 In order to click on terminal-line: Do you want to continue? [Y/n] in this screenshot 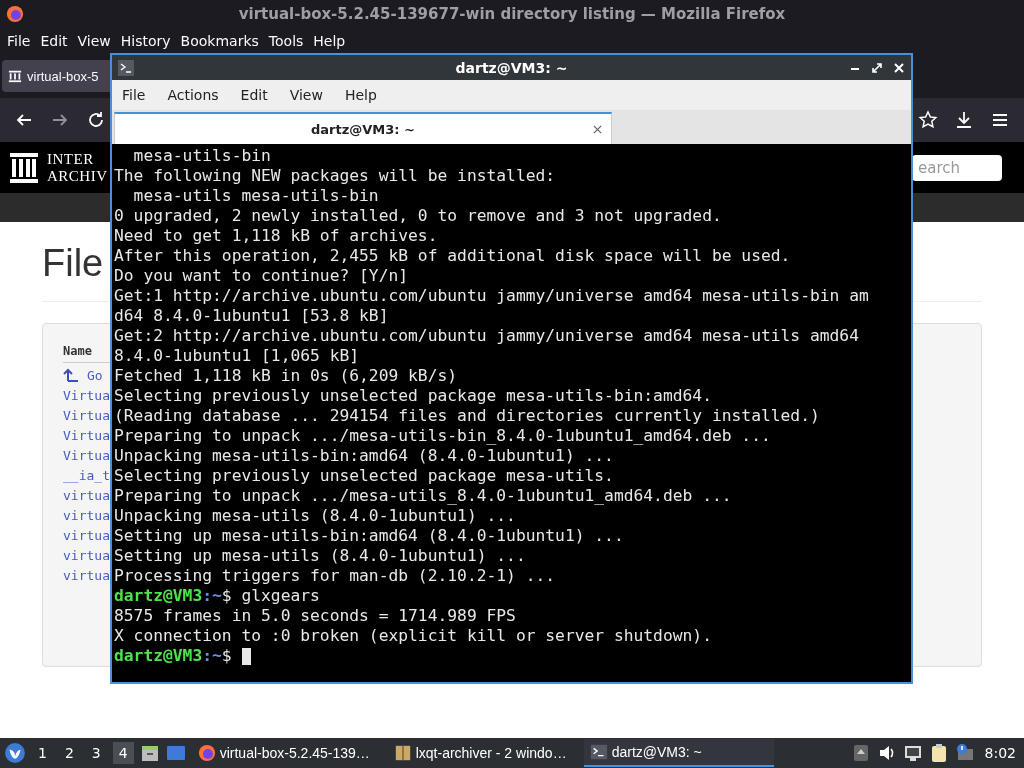, I will do `click(261, 276)`.